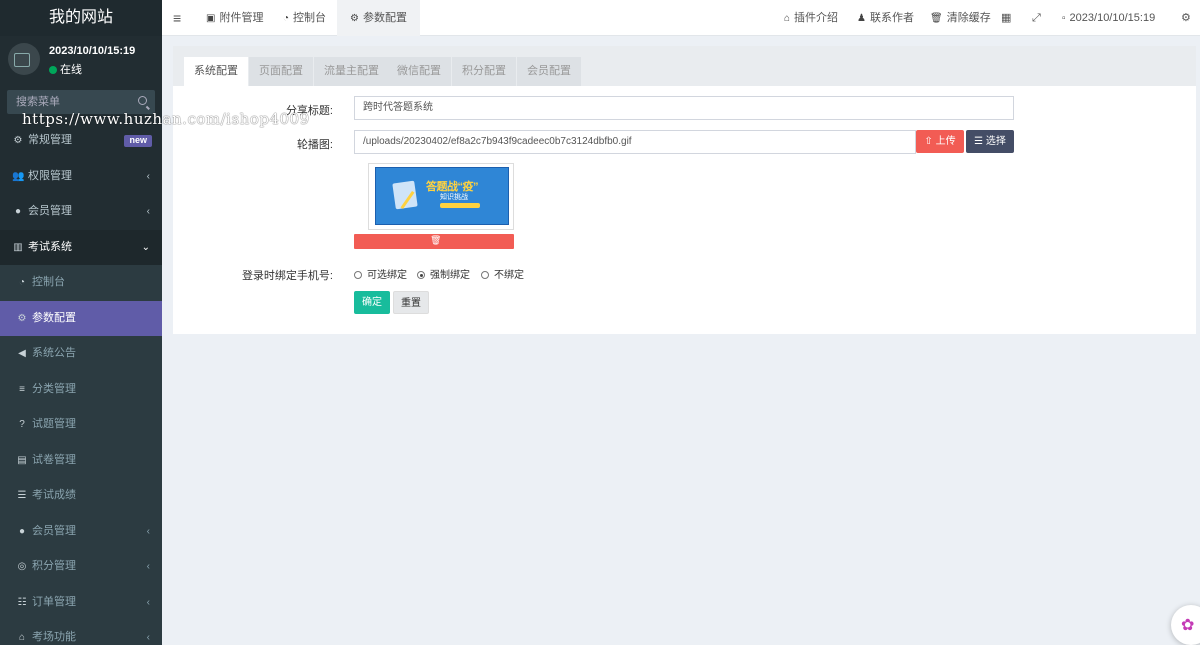  What do you see at coordinates (65, 69) in the screenshot?
I see `user-status: 在线` at bounding box center [65, 69].